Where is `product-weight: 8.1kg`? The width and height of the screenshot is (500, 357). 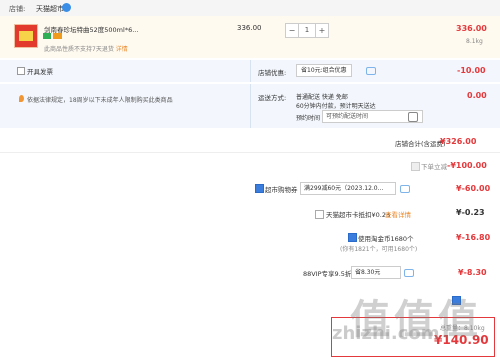
product-weight: 8.1kg is located at coordinates (474, 41).